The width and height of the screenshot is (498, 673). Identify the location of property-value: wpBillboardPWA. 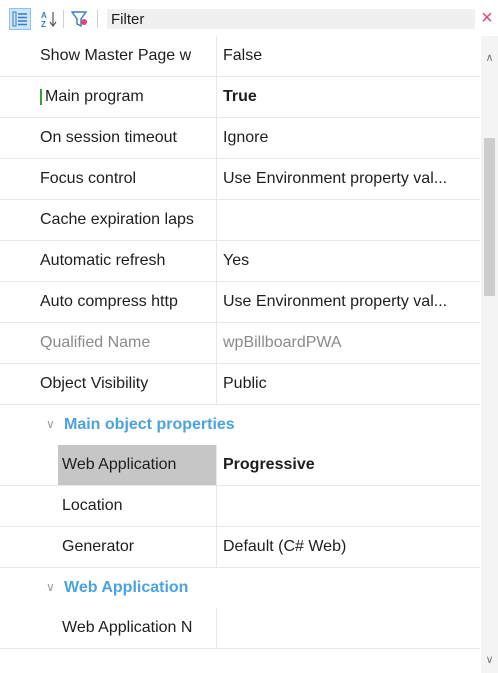
(282, 342).